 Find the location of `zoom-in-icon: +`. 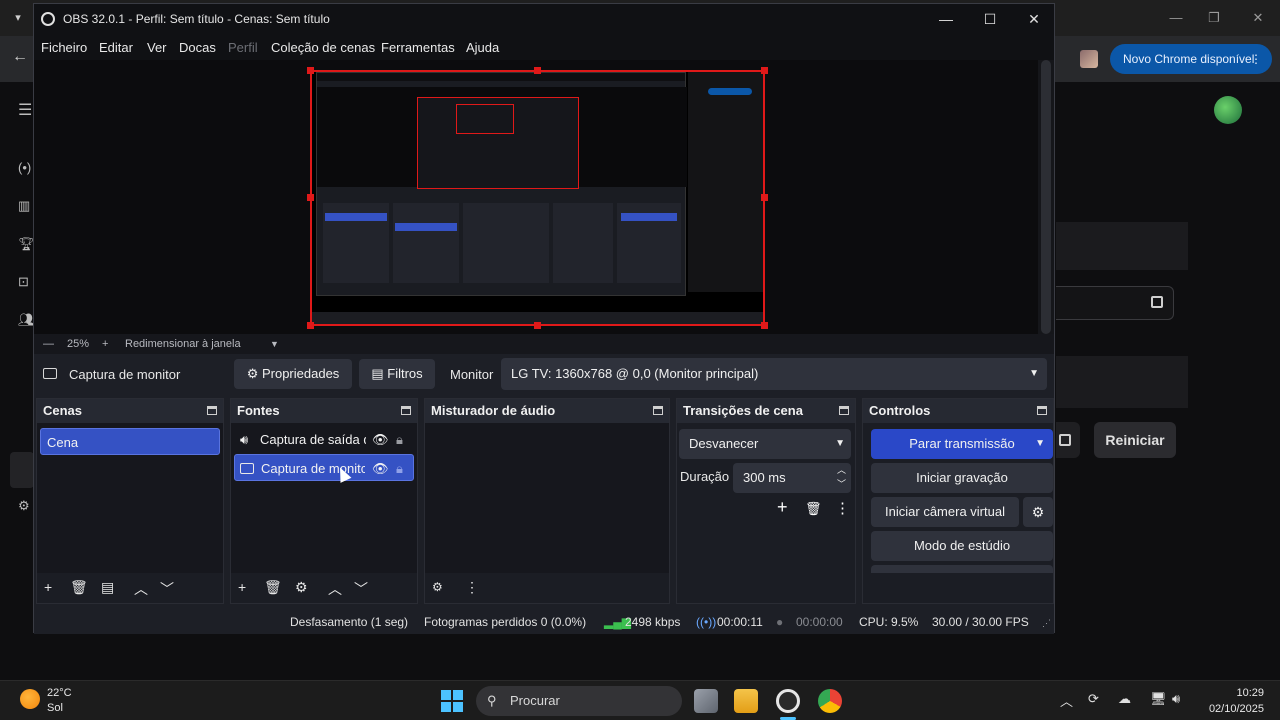

zoom-in-icon: + is located at coordinates (105, 344).